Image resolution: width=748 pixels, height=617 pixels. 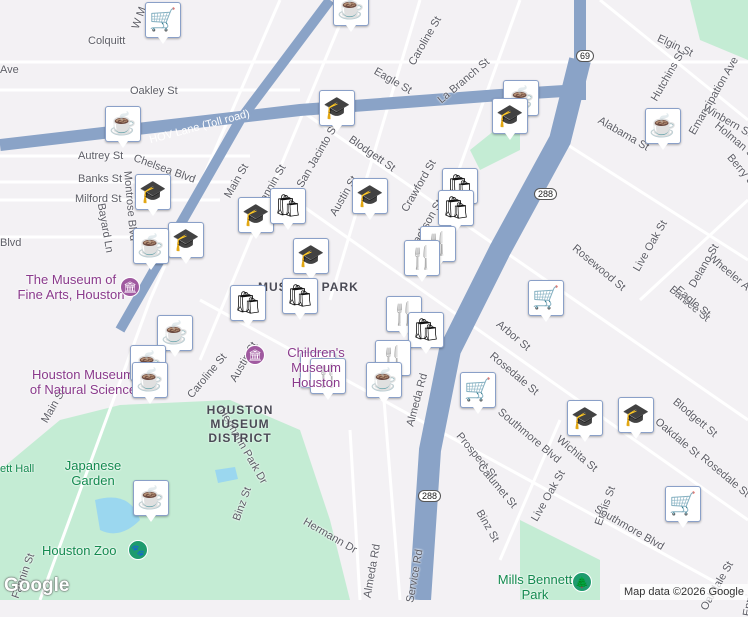 I want to click on hall-label: ett Hall, so click(x=17, y=469).